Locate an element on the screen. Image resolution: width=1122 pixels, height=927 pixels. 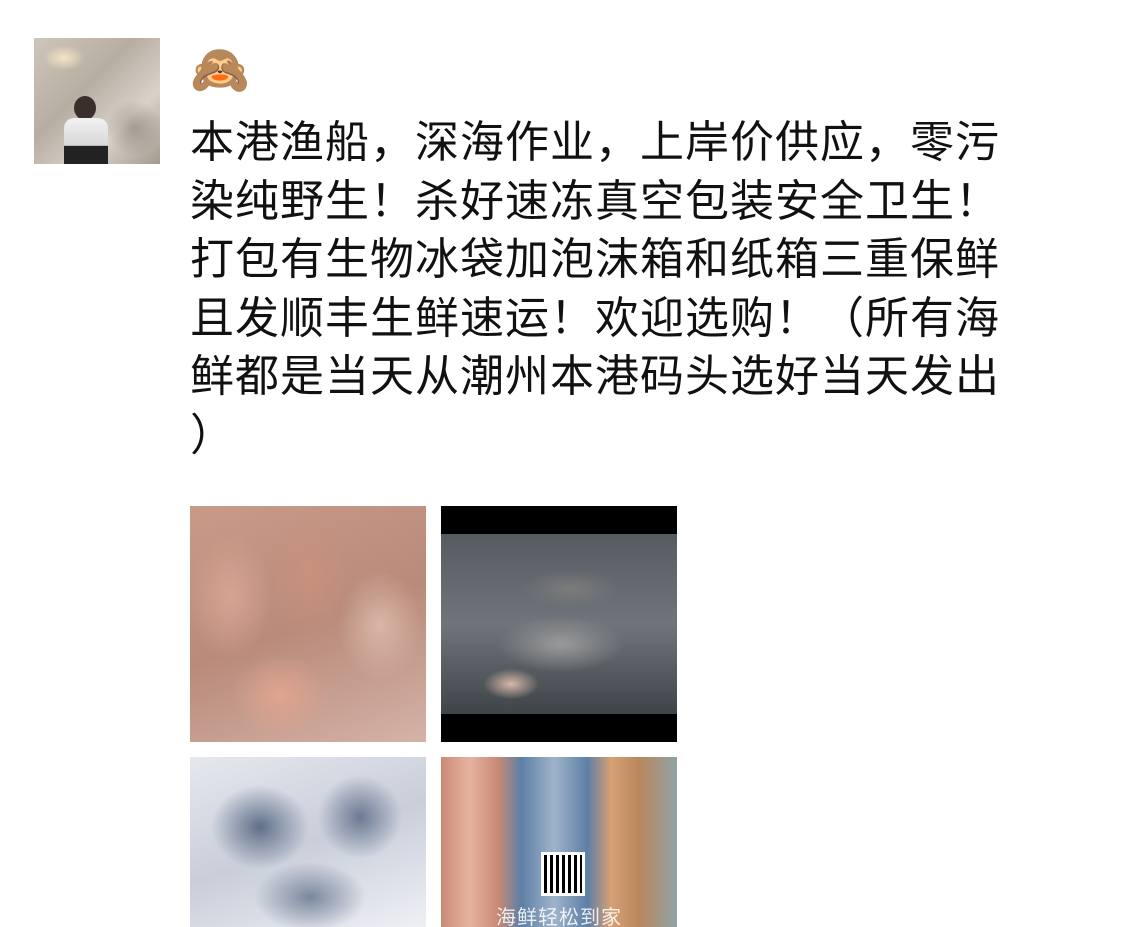
pufferfish-photo-area is located at coordinates (559, 624).